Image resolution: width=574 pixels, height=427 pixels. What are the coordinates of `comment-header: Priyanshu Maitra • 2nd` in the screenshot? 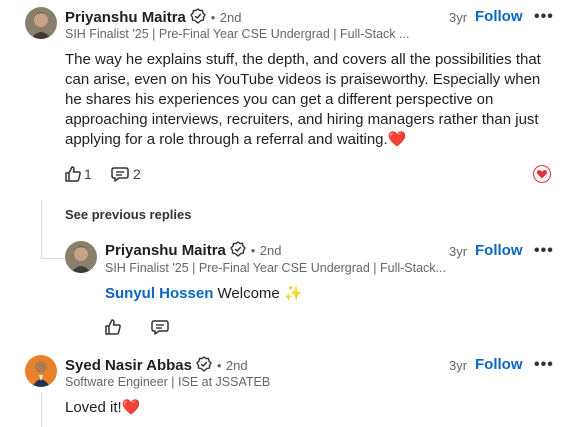 It's located at (153, 18).